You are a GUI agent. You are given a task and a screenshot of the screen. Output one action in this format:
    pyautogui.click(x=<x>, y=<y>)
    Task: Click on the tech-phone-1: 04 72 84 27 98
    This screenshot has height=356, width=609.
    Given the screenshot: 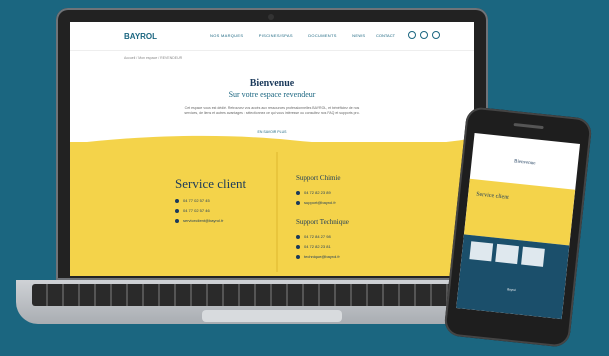 What is the action you would take?
    pyautogui.click(x=313, y=236)
    